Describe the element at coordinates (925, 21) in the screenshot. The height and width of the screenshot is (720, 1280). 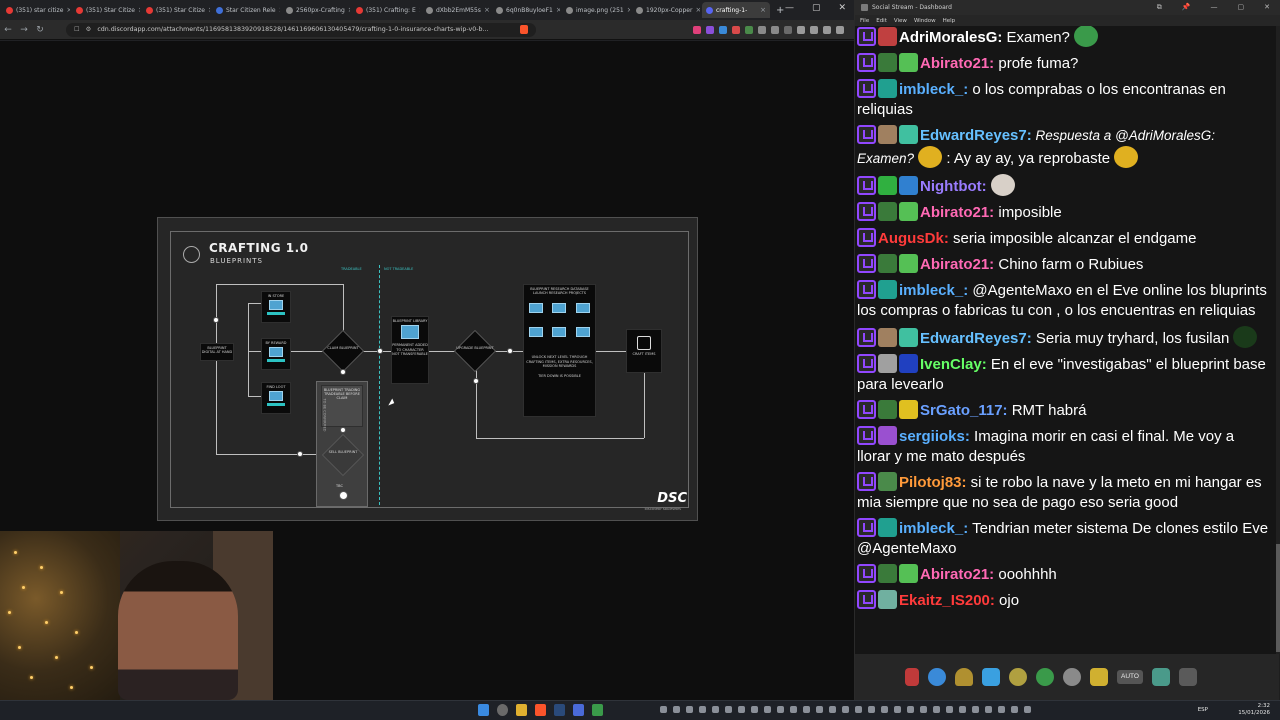
I see `menu-window: Window` at that location.